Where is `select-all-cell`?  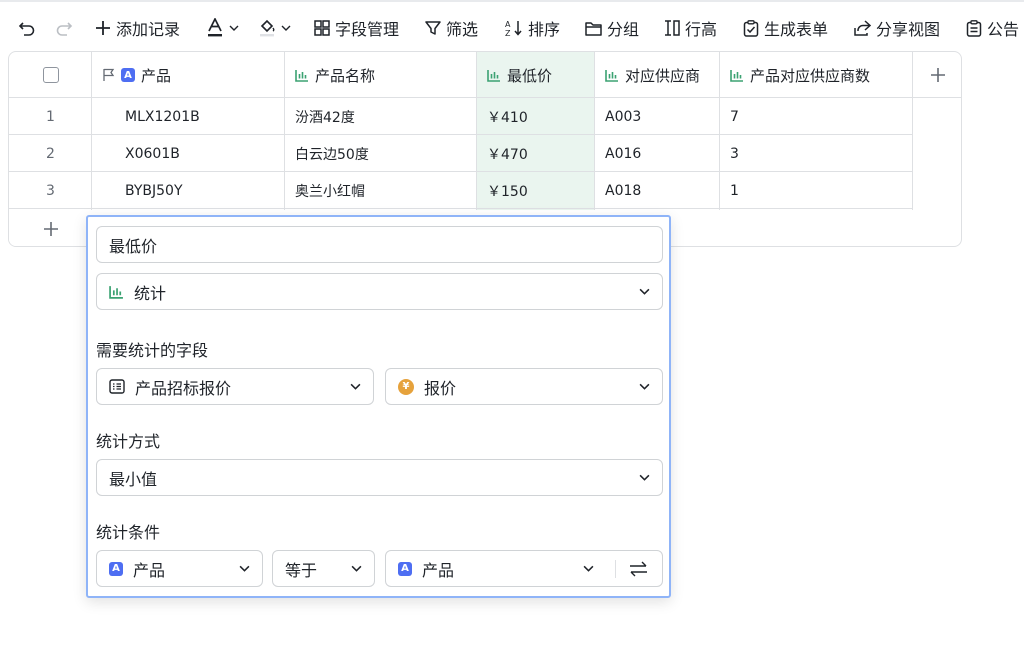 select-all-cell is located at coordinates (50, 75).